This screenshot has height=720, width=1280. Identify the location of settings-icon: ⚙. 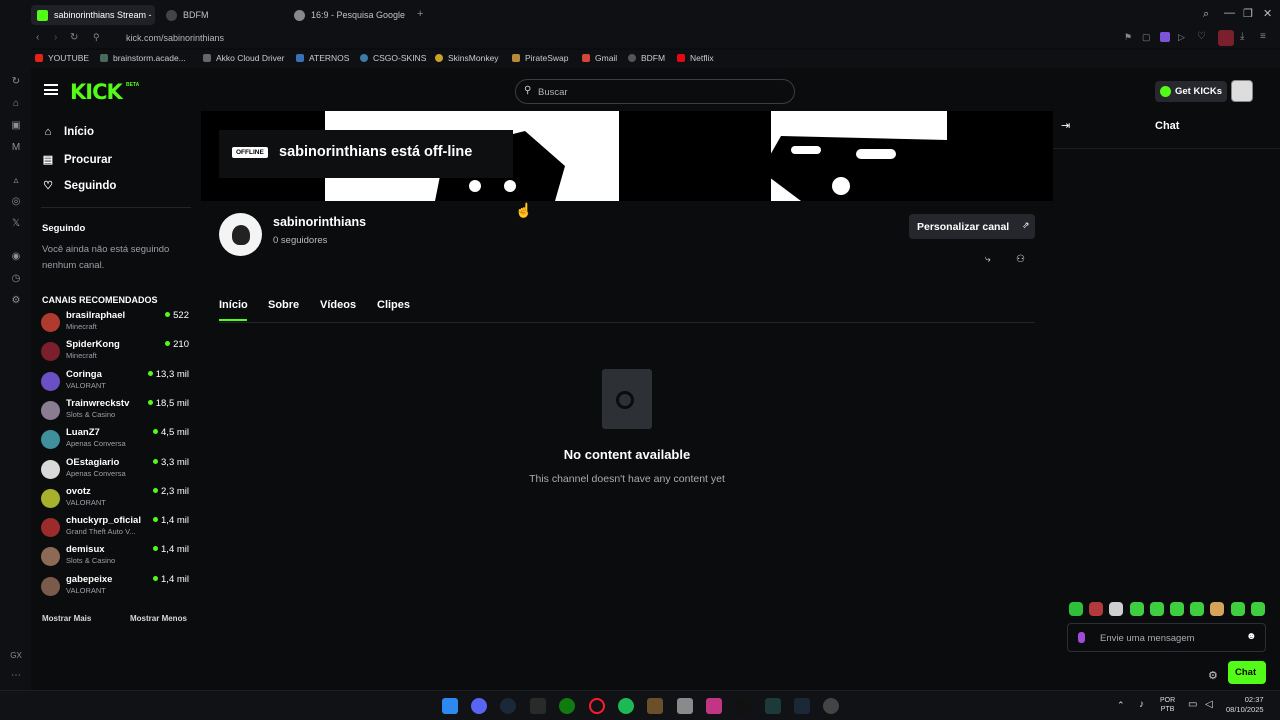
(16, 301).